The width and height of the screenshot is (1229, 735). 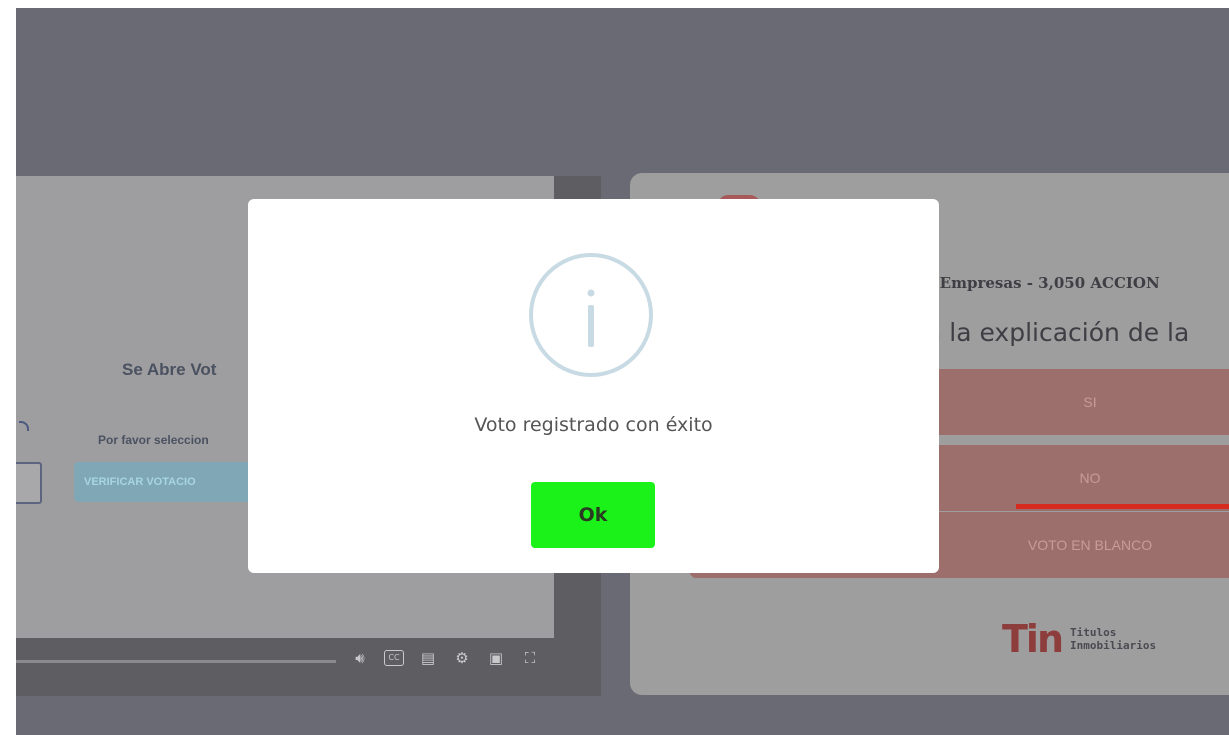 I want to click on ok-button: Ok, so click(x=593, y=515).